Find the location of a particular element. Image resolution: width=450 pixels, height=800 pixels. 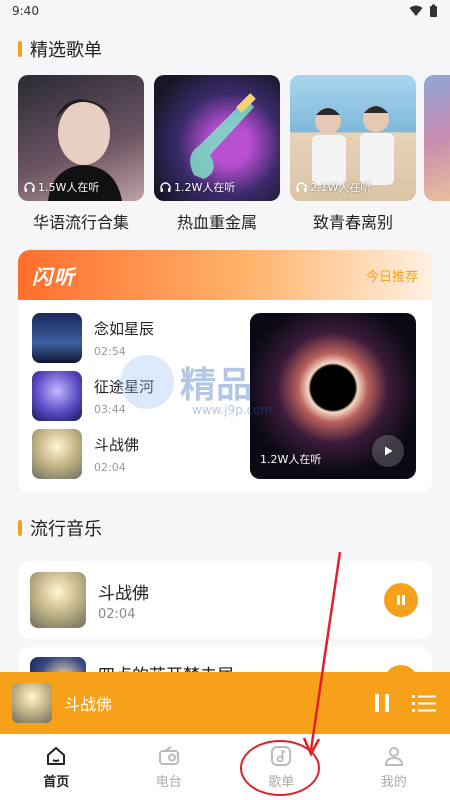

today-recommend-label: 今日推荐 is located at coordinates (392, 275).